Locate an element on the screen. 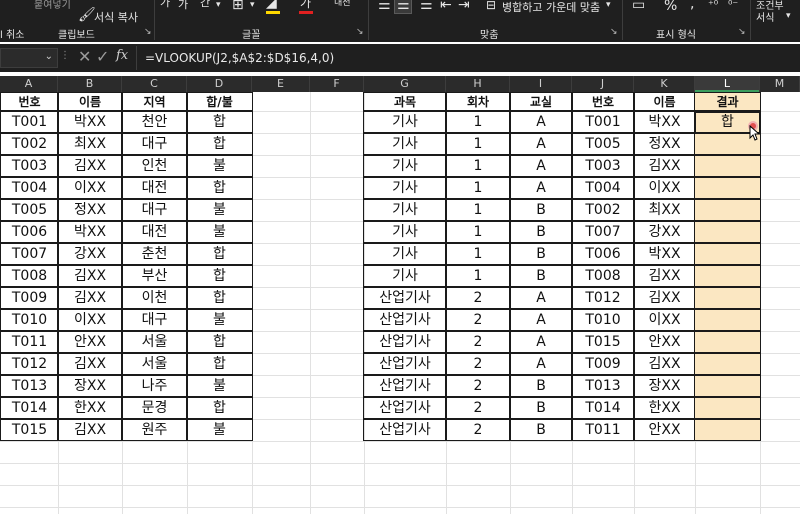  phonetic-icon: 내천 is located at coordinates (342, 5).